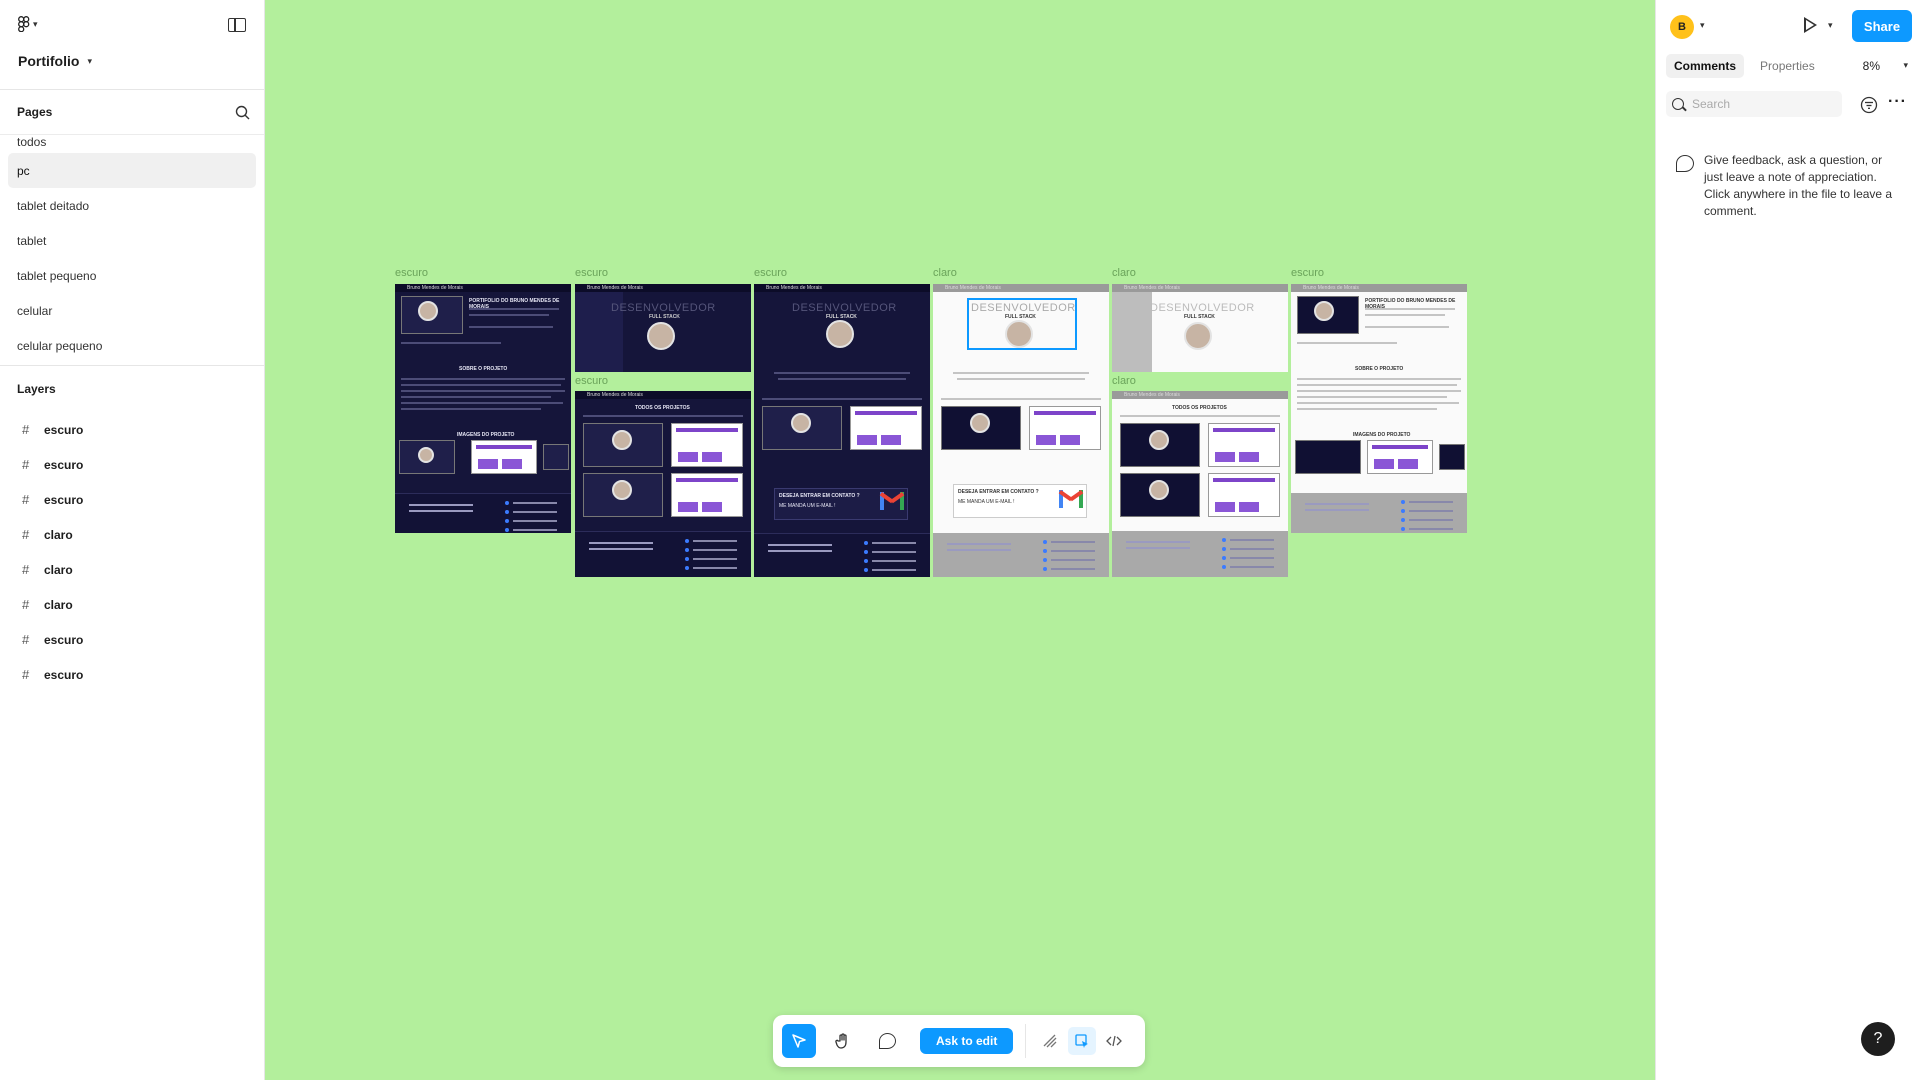  What do you see at coordinates (531, 516) in the screenshot?
I see `footer-links` at bounding box center [531, 516].